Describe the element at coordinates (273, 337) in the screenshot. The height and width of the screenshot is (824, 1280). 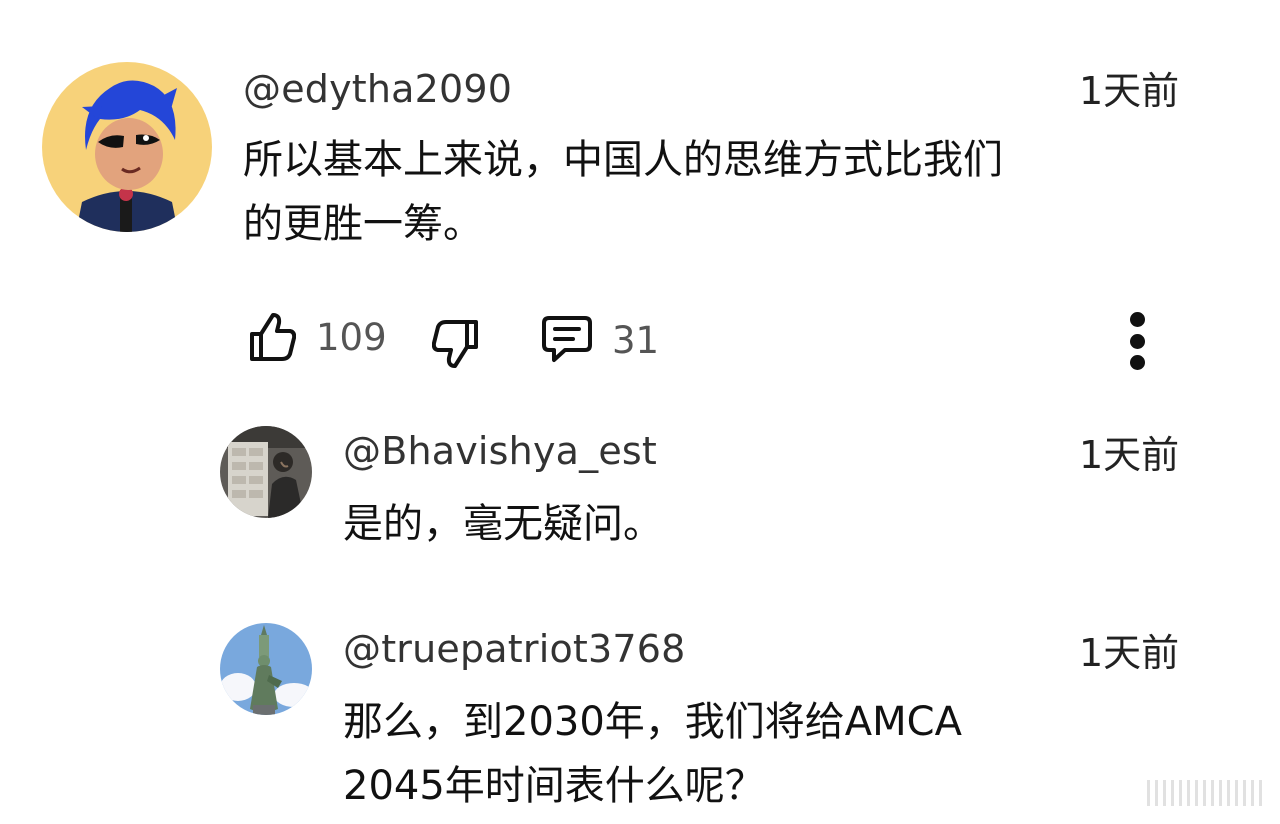
I see `thumbs-up-icon` at that location.